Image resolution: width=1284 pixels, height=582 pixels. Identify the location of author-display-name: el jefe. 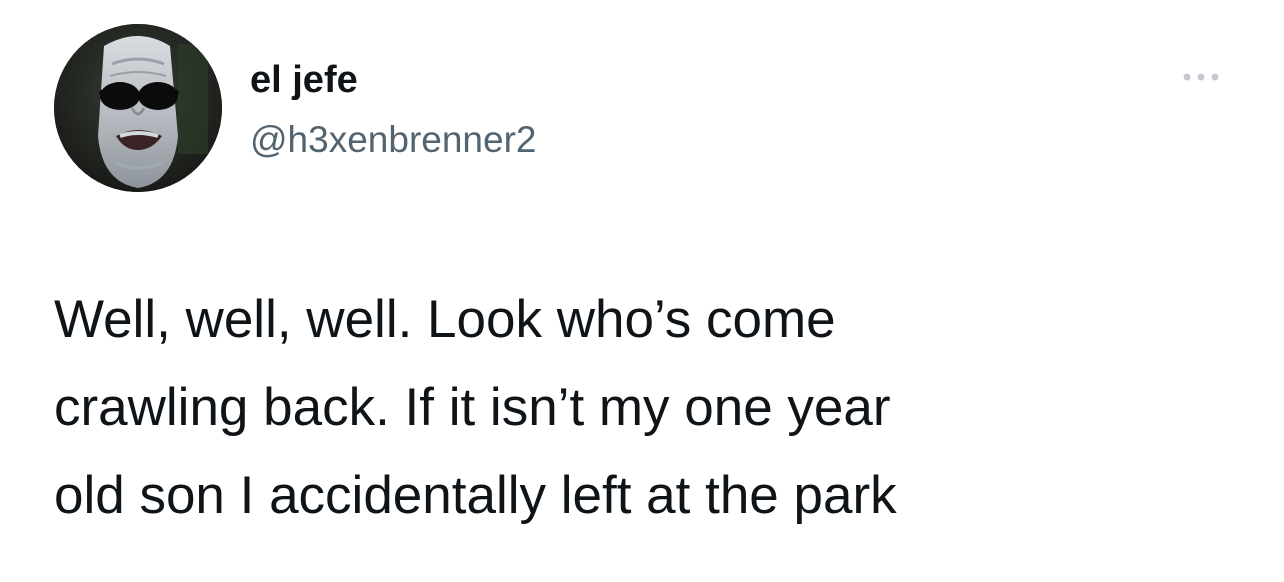
(304, 80).